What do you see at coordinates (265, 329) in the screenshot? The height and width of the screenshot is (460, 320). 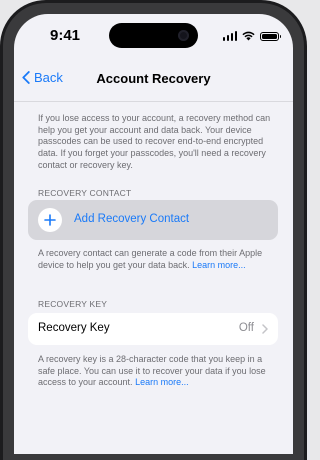 I see `chevron-right-icon` at bounding box center [265, 329].